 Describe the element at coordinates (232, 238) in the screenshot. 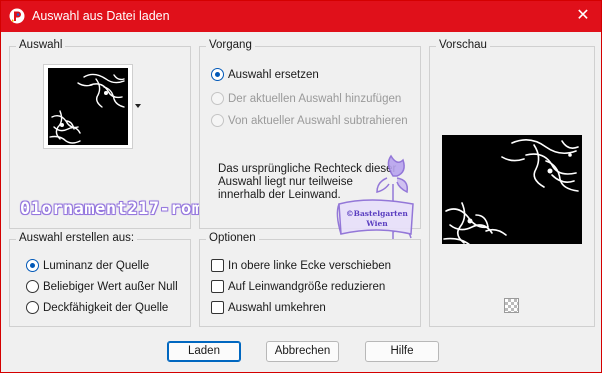

I see `options-group-label: Optionen` at that location.